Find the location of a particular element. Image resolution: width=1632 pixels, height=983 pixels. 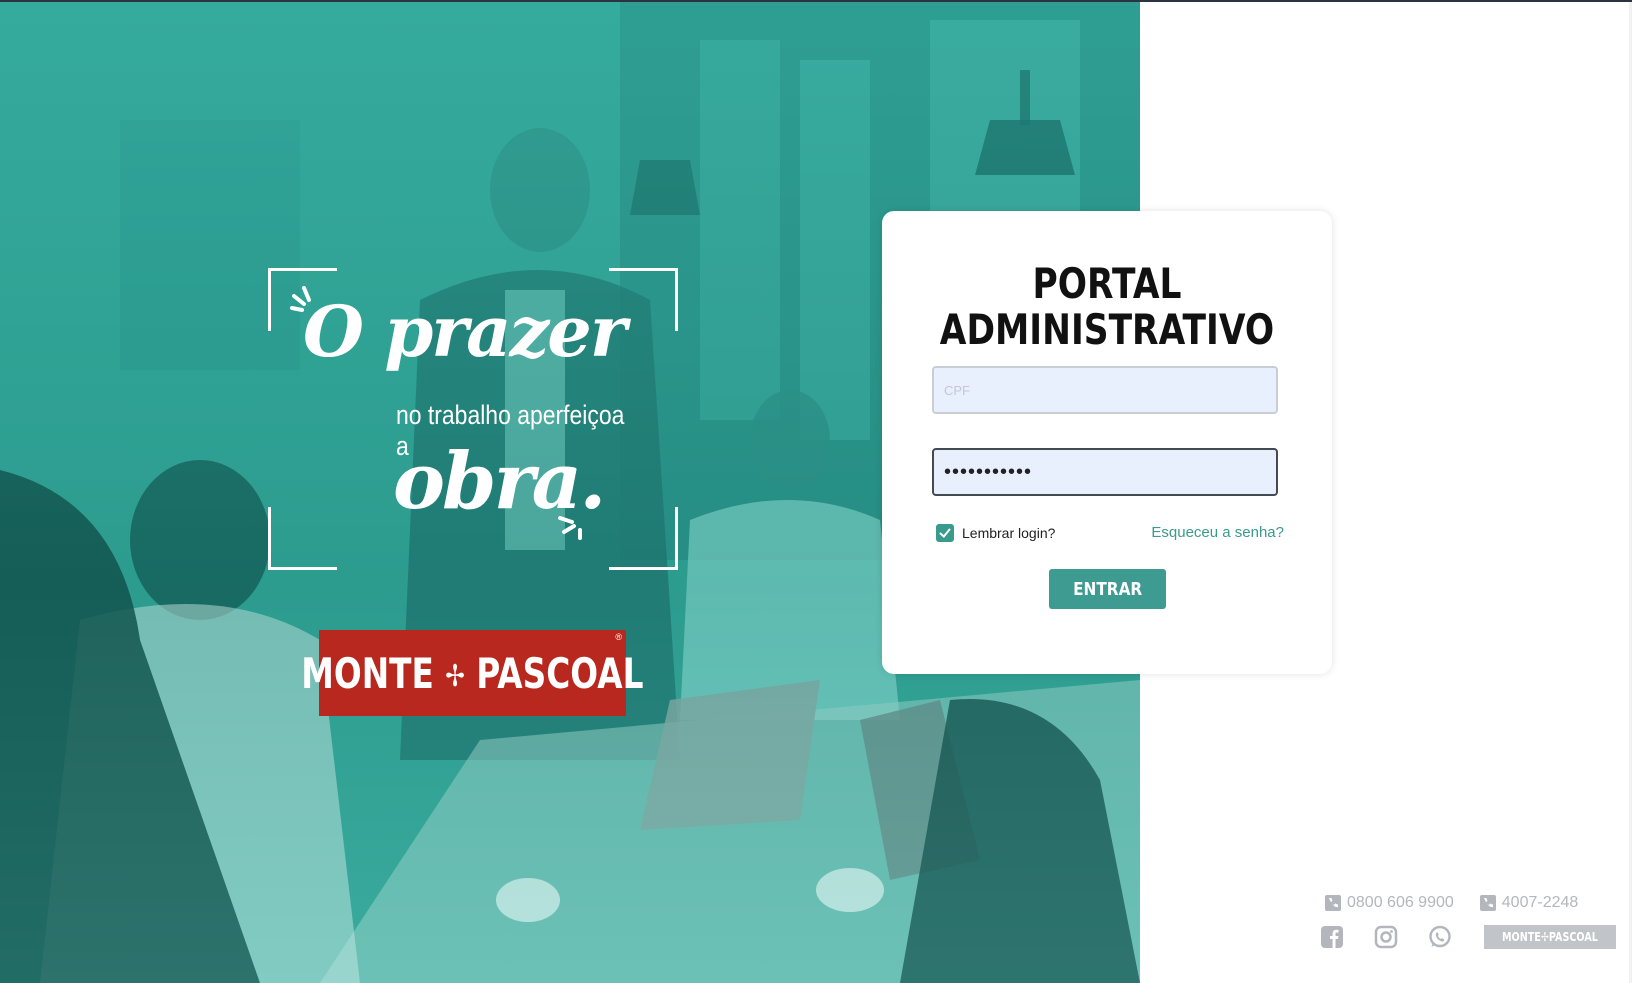

remember-checkbox is located at coordinates (945, 533).